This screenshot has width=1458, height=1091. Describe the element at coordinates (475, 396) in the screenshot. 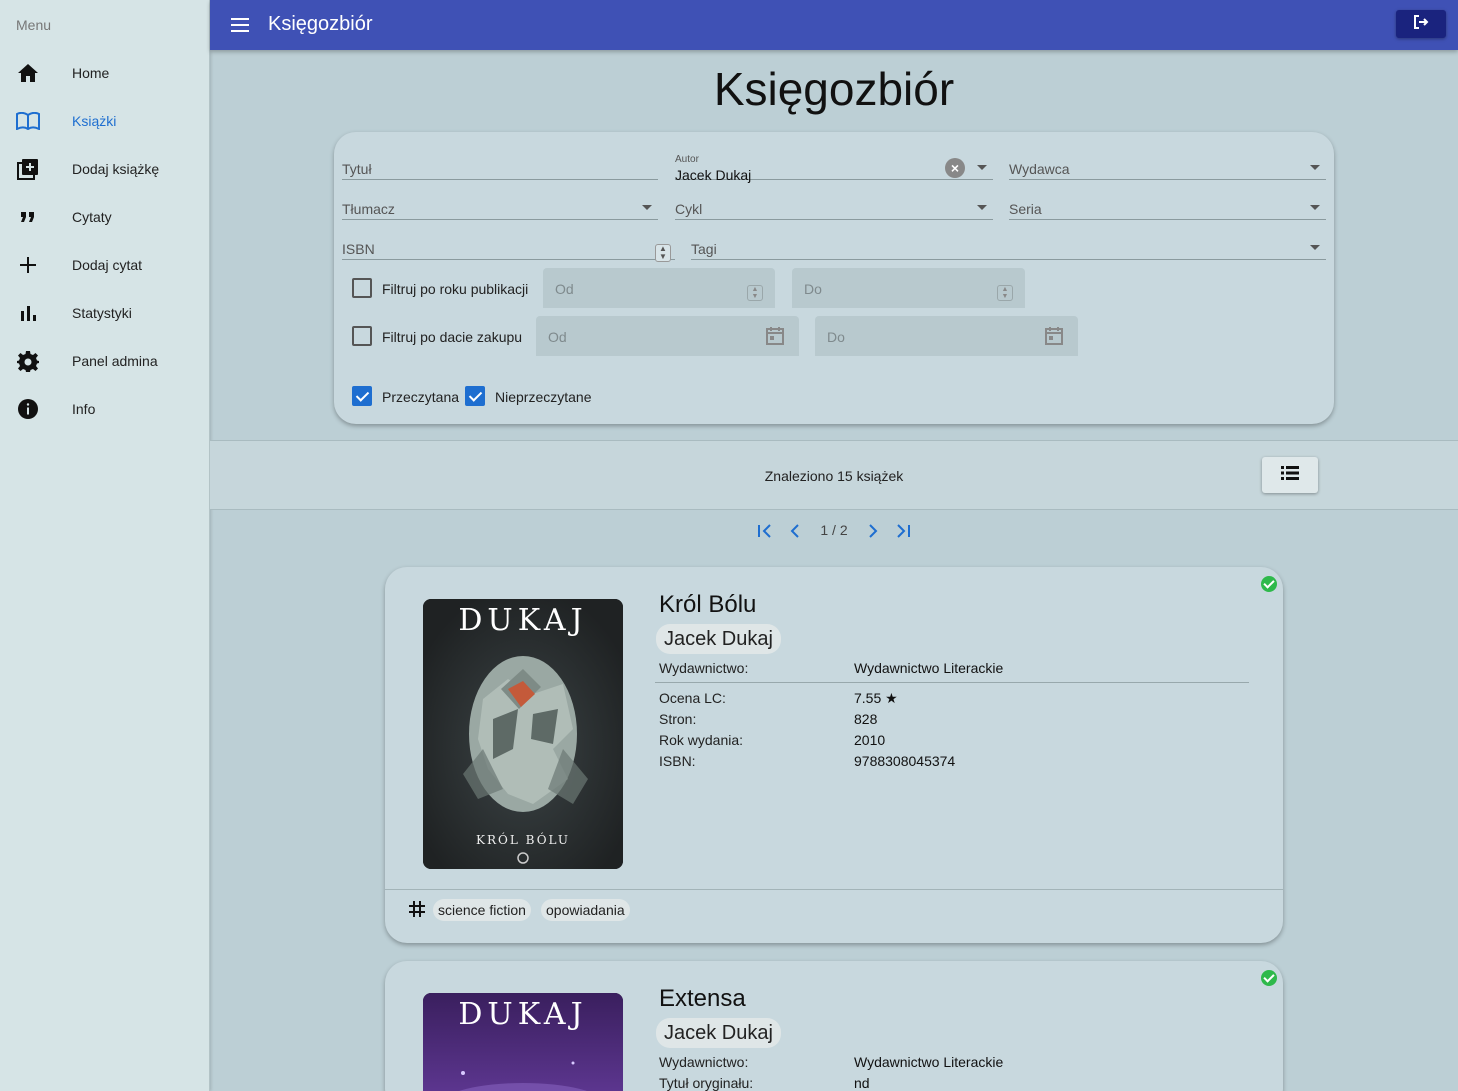

I see `unread-checkbox` at that location.